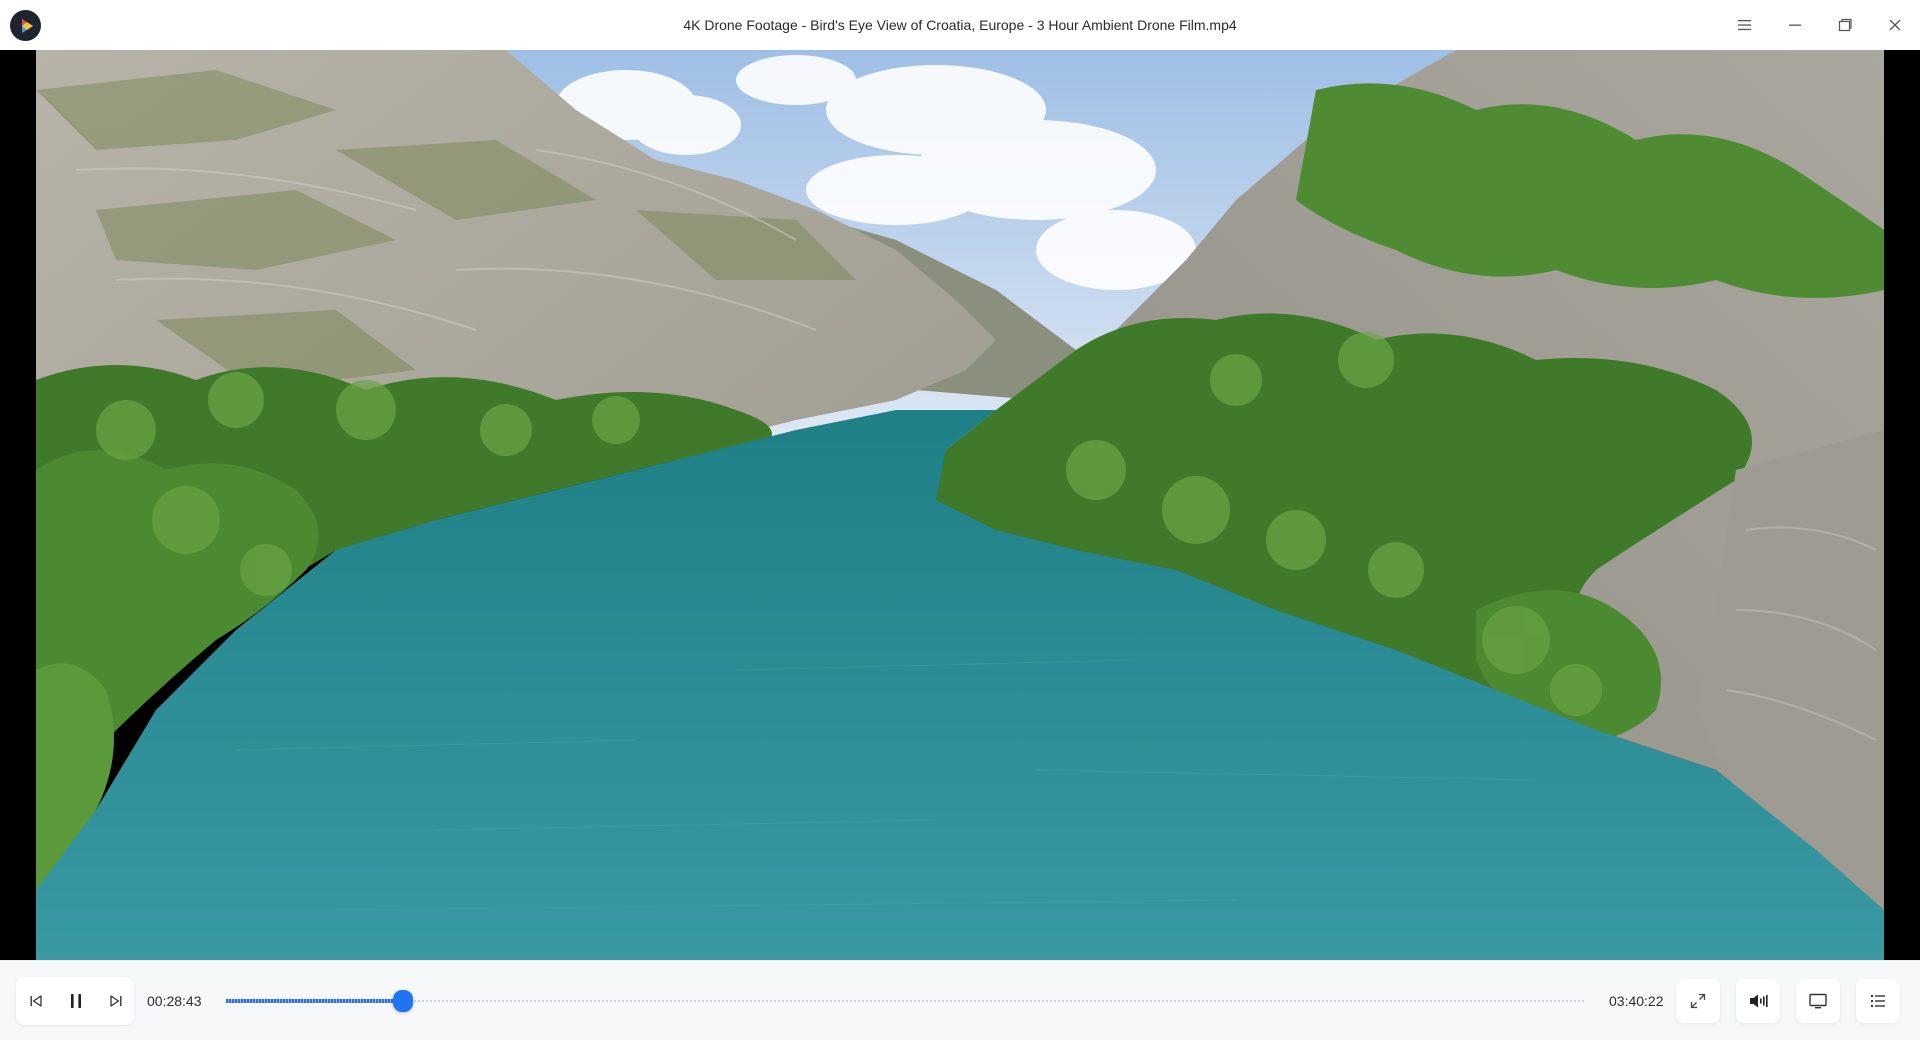  Describe the element at coordinates (1698, 1001) in the screenshot. I see `fullscreen-icon` at that location.